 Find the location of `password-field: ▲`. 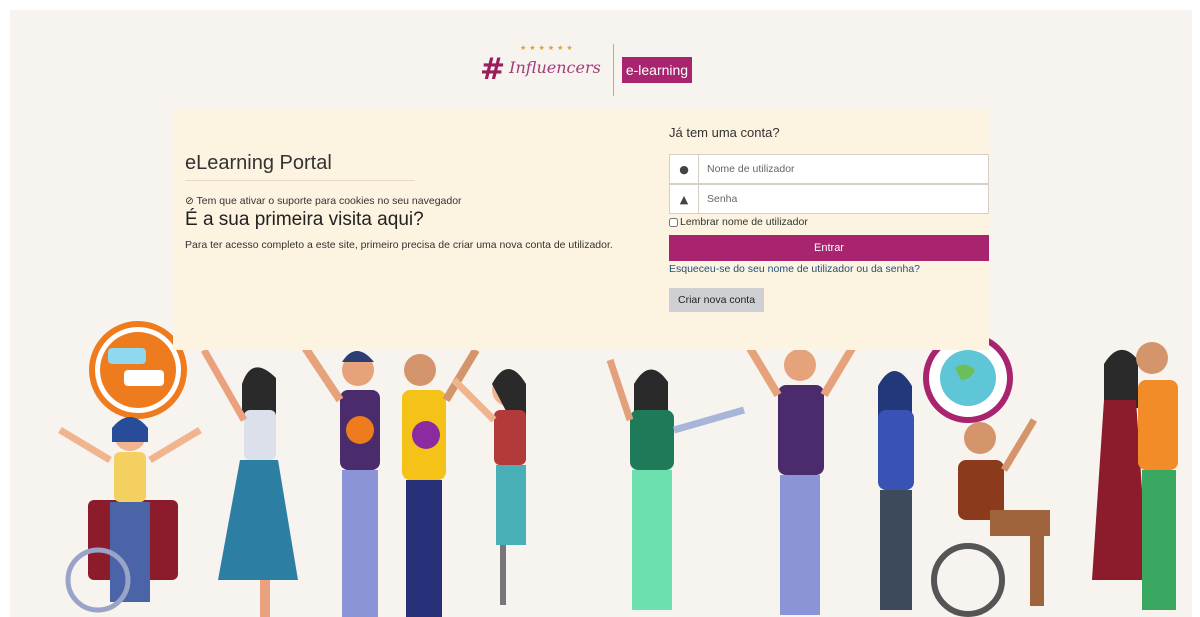

password-field: ▲ is located at coordinates (829, 199).